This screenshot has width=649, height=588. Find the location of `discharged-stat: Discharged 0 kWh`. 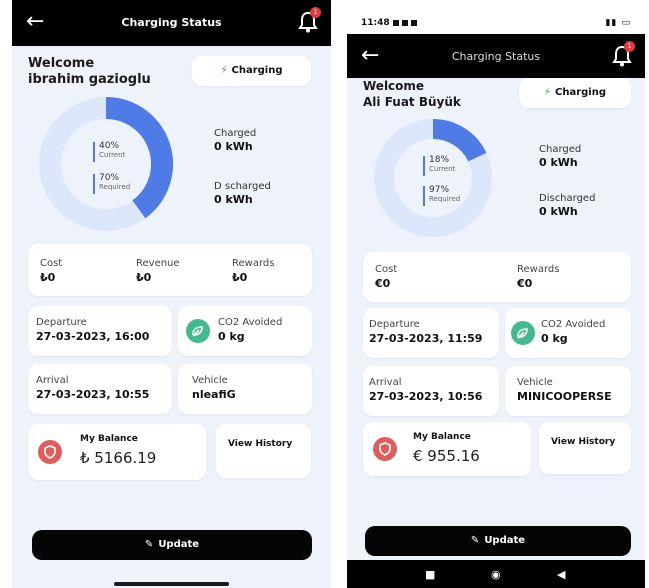

discharged-stat: Discharged 0 kWh is located at coordinates (567, 205).